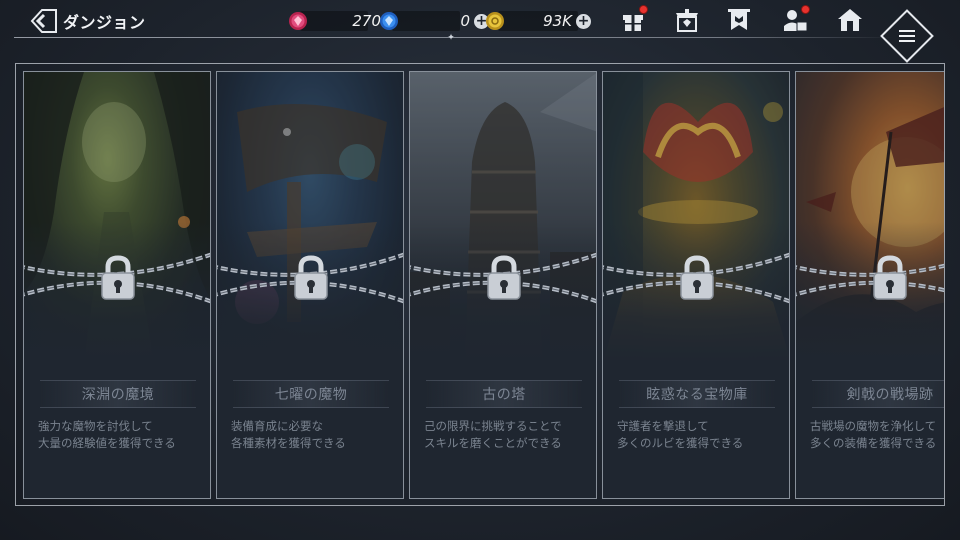 Image resolution: width=960 pixels, height=540 pixels. Describe the element at coordinates (907, 36) in the screenshot. I see `menu-button` at that location.